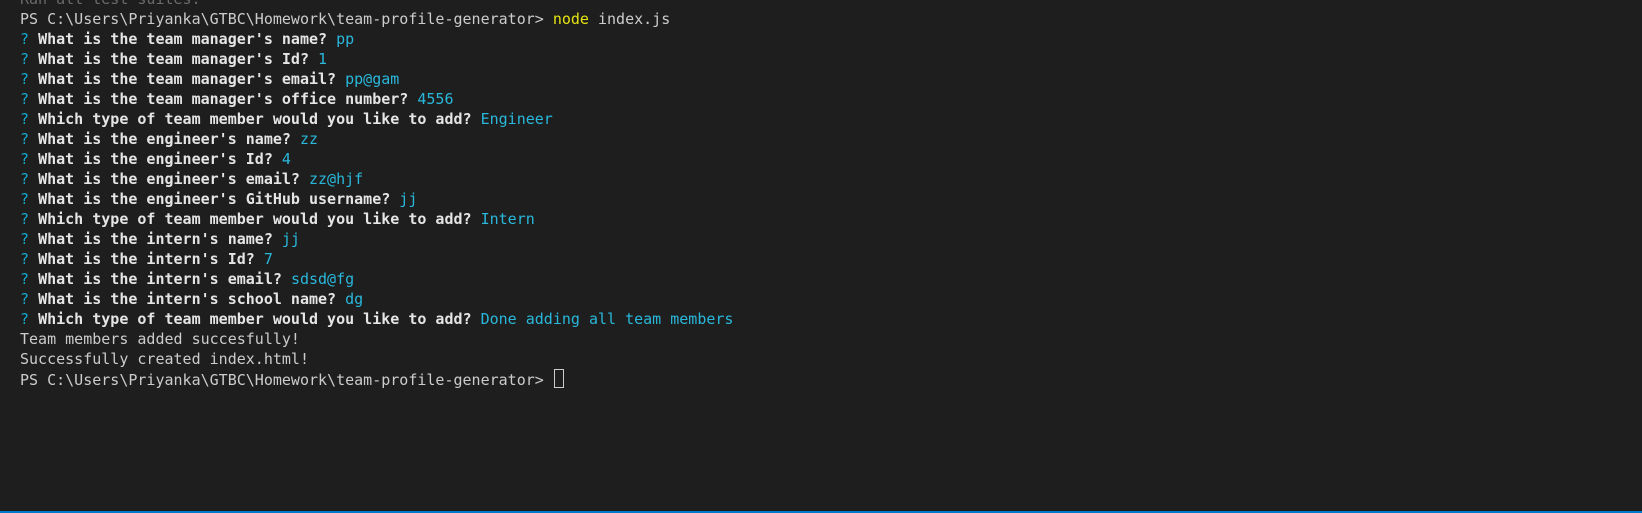 The width and height of the screenshot is (1642, 513). Describe the element at coordinates (607, 319) in the screenshot. I see `prompt-answer: Done adding all team members` at that location.